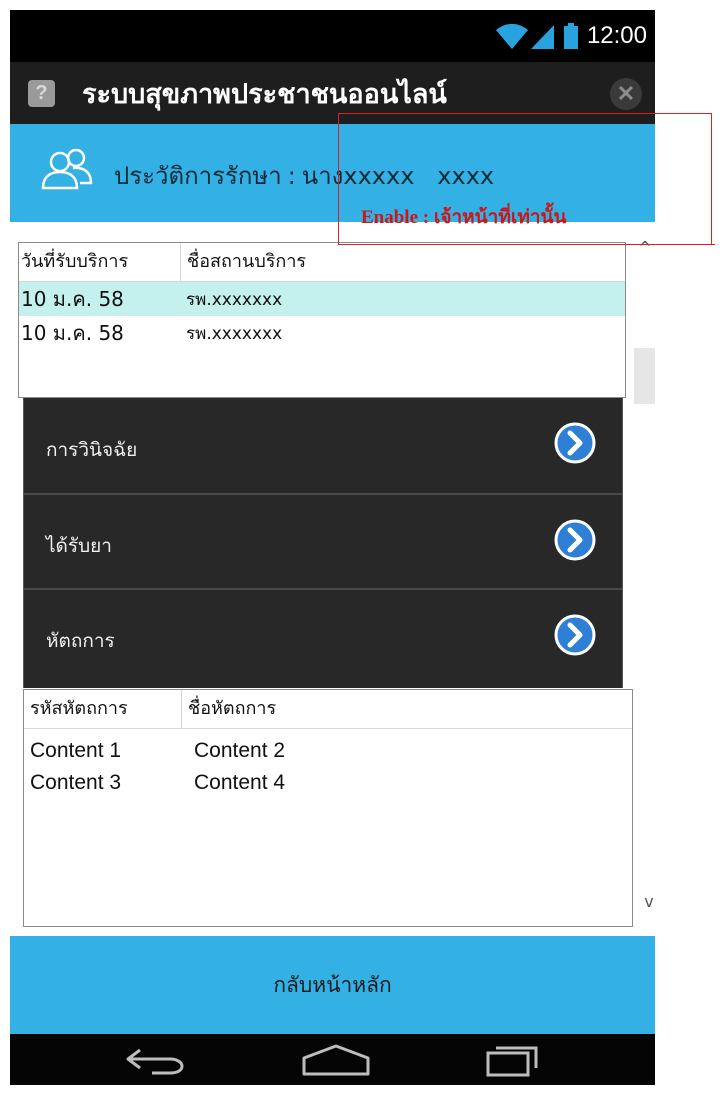 The width and height of the screenshot is (724, 1110). Describe the element at coordinates (240, 750) in the screenshot. I see `procedure-name: Content 2` at that location.